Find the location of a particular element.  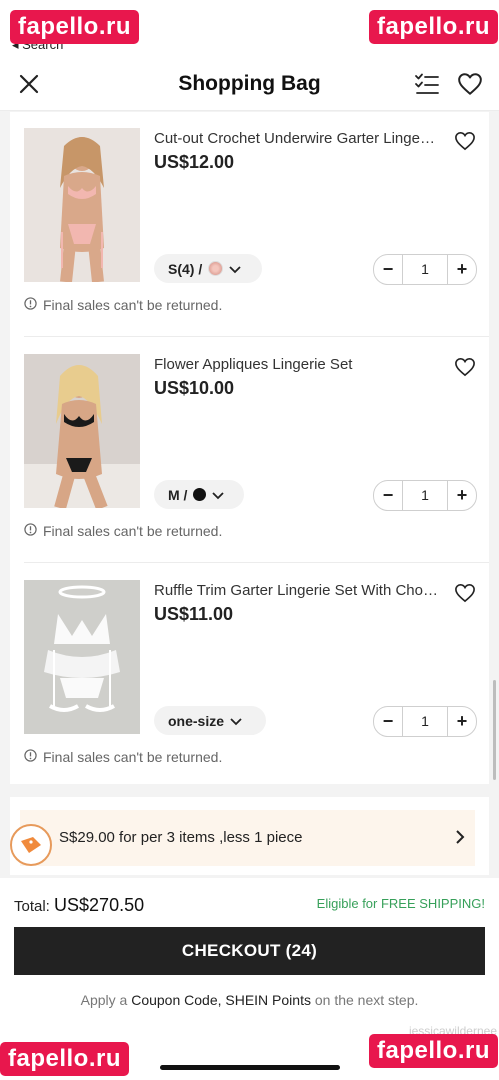

checklist-icon is located at coordinates (427, 84).